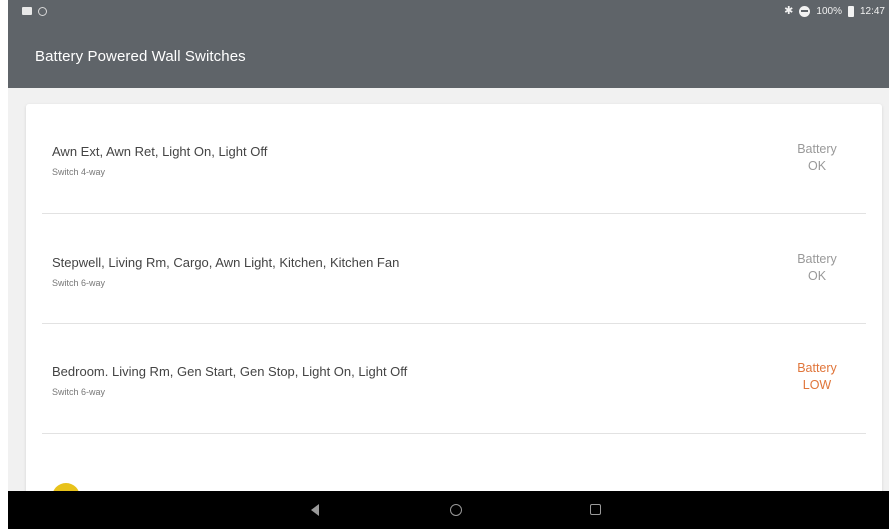 Image resolution: width=889 pixels, height=529 pixels. Describe the element at coordinates (595, 509) in the screenshot. I see `recent-apps-icon` at that location.